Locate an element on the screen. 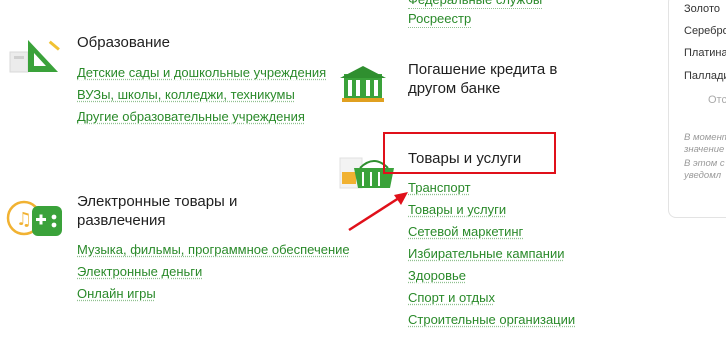 This screenshot has height=341, width=726. link-election-campaigns: Избирательные кампании is located at coordinates (491, 254).